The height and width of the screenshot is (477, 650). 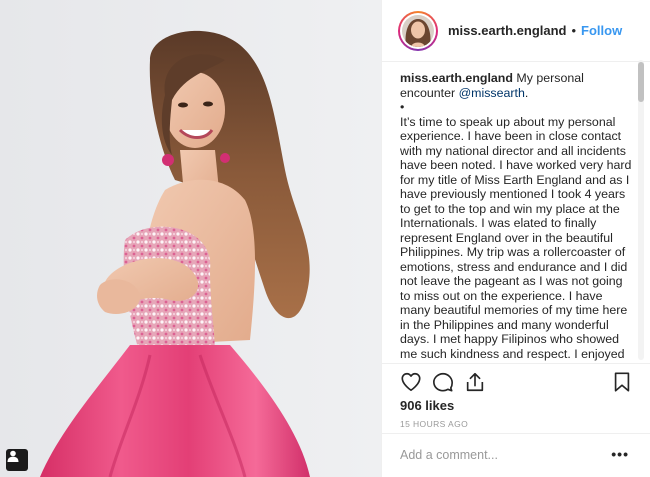 I want to click on post-header: miss.earth.england • Follow, so click(x=516, y=31).